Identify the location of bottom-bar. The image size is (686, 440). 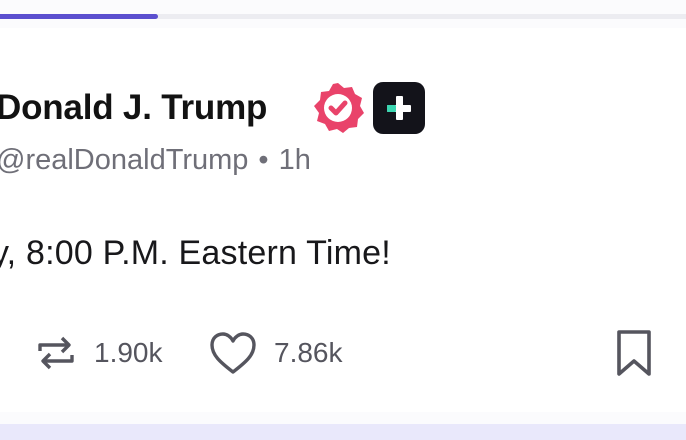
(343, 432).